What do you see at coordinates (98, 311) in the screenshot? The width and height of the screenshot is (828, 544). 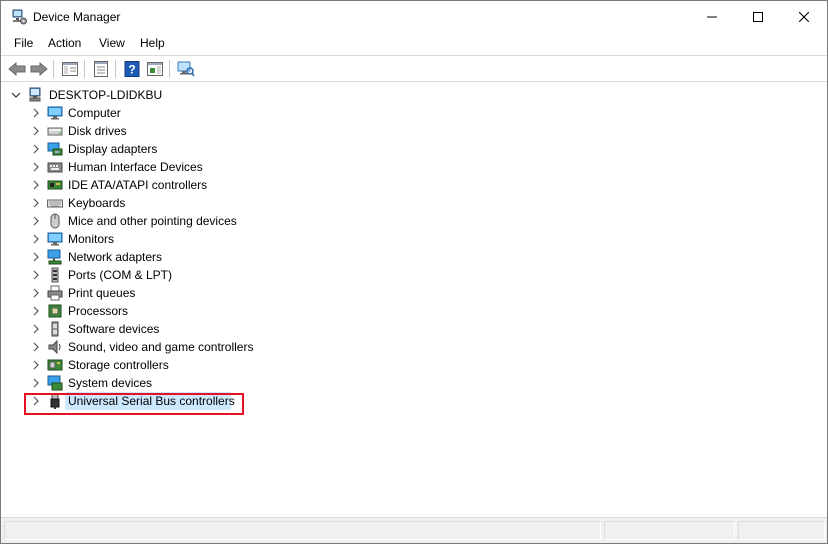 I see `tree-item-label: Processors` at bounding box center [98, 311].